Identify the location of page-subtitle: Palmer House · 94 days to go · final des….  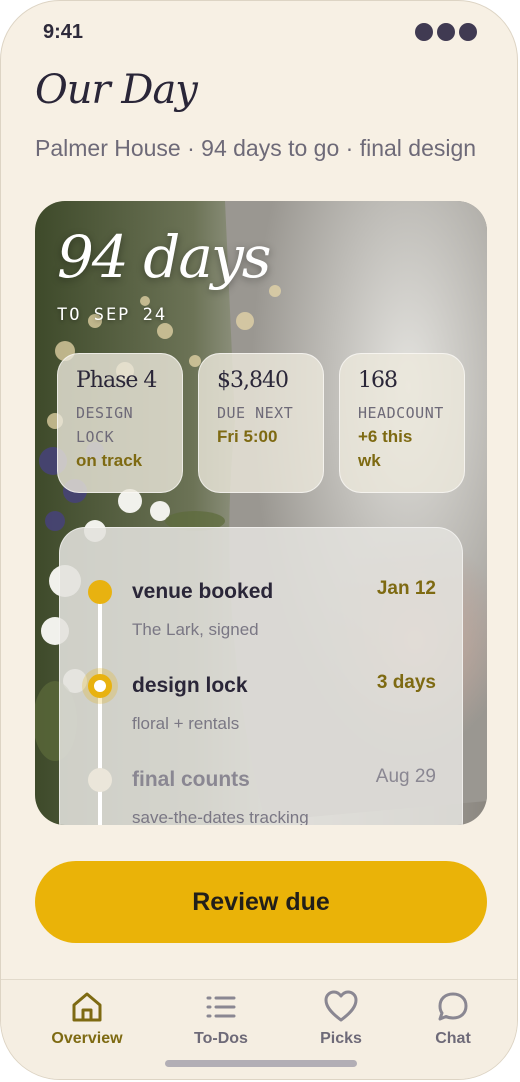
(256, 148).